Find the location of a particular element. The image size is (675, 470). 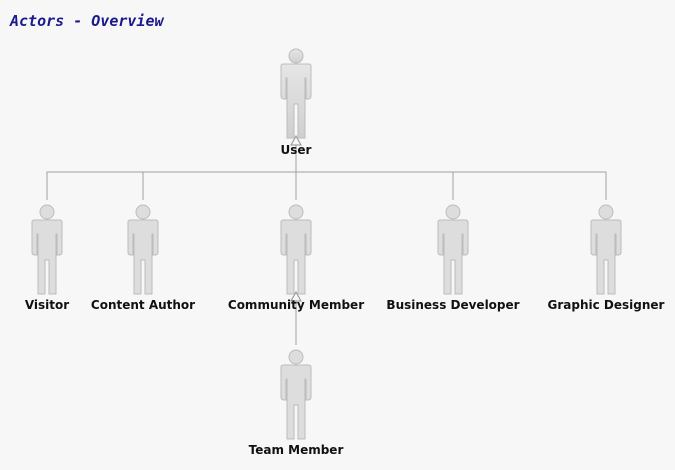

connector-visitor-user is located at coordinates (171, 185).